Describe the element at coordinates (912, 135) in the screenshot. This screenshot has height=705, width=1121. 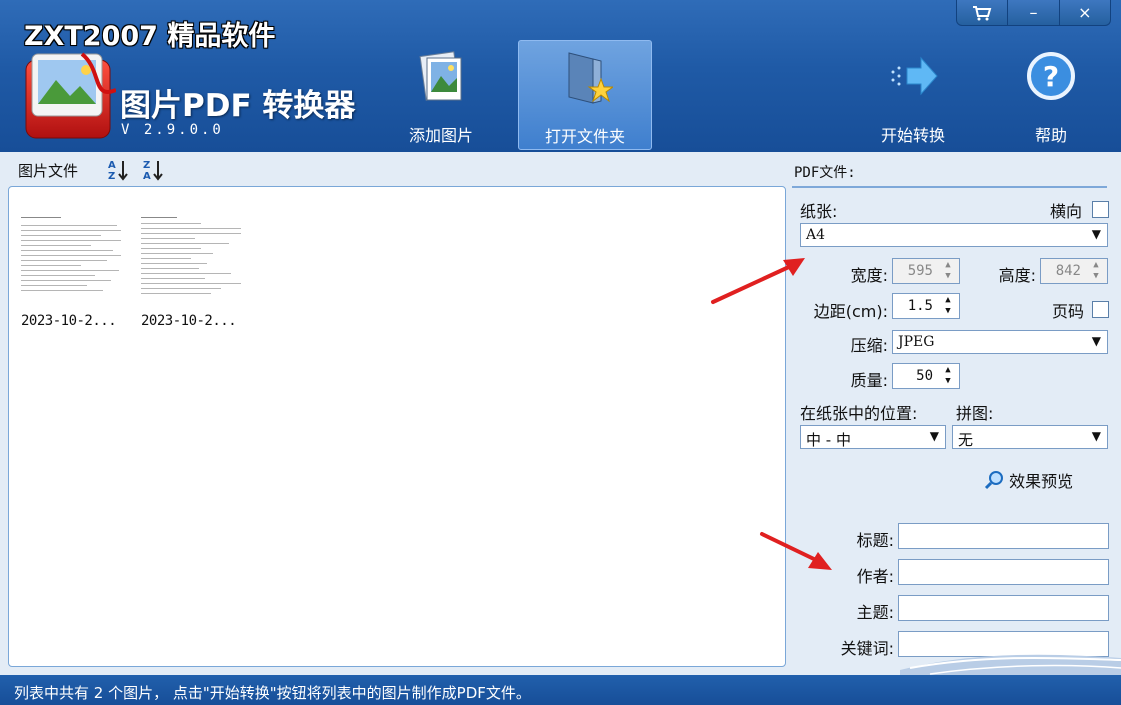
I see `start-convert-label: 开始转换` at that location.